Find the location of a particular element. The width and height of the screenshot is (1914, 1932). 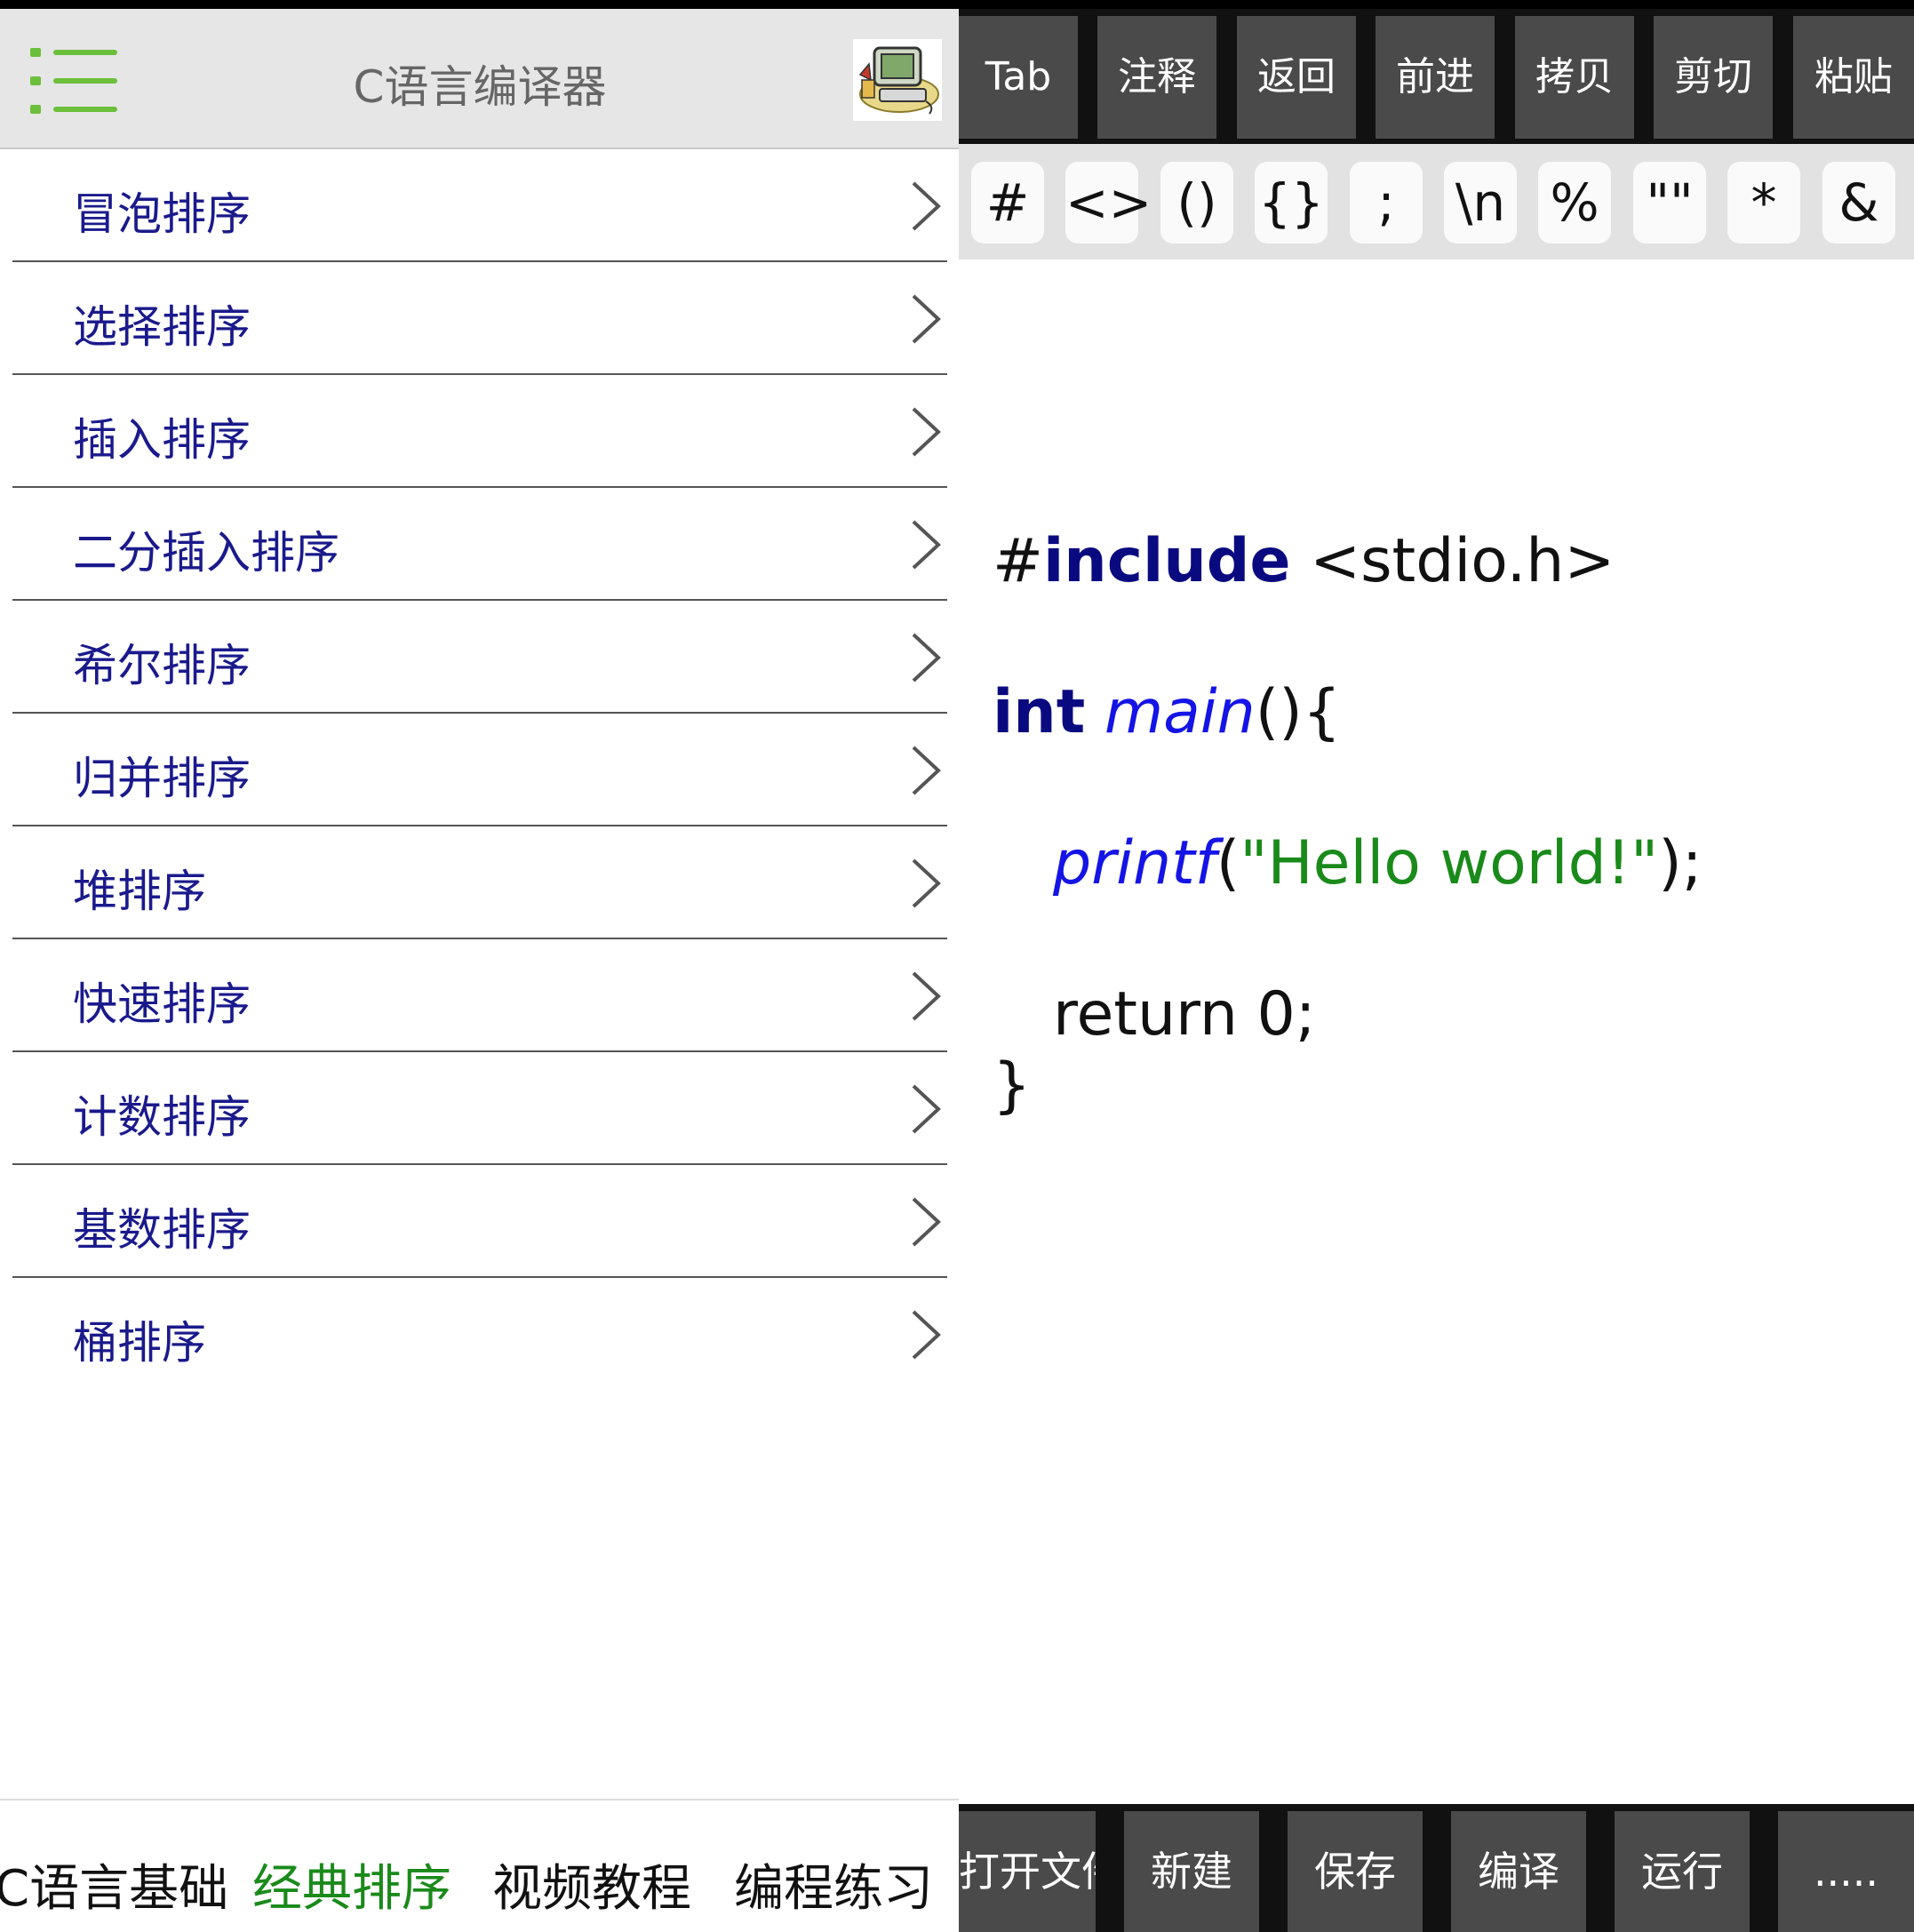

code-line-include: #include <stdio.h> is located at coordinates (1304, 561).